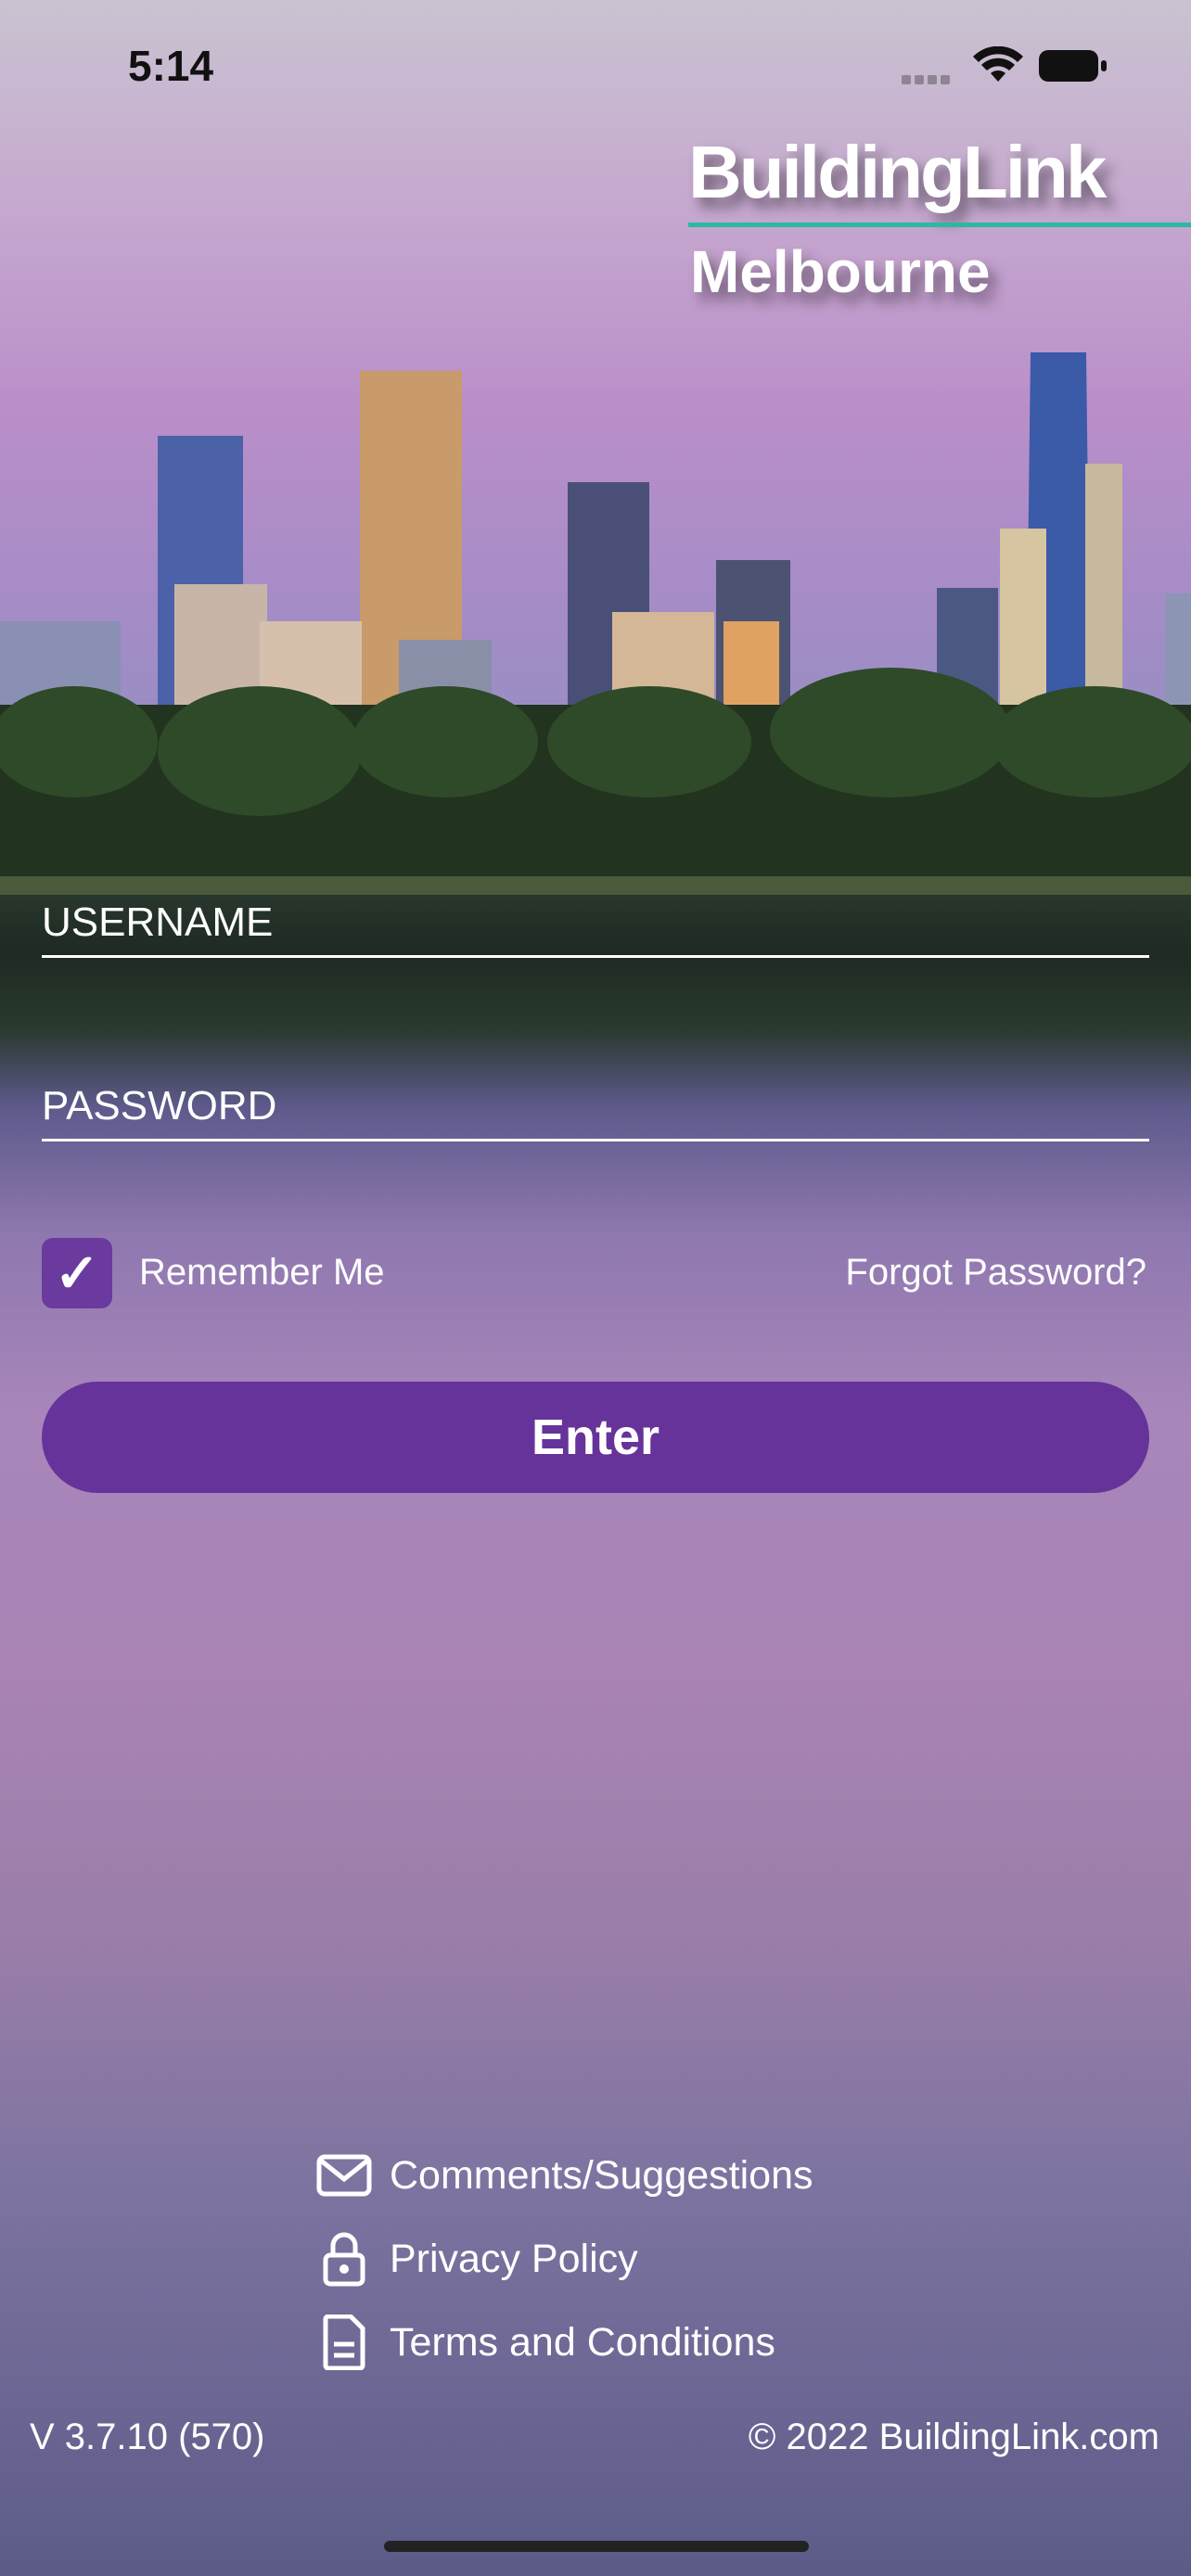 The height and width of the screenshot is (2576, 1191). What do you see at coordinates (344, 2259) in the screenshot?
I see `lock-icon` at bounding box center [344, 2259].